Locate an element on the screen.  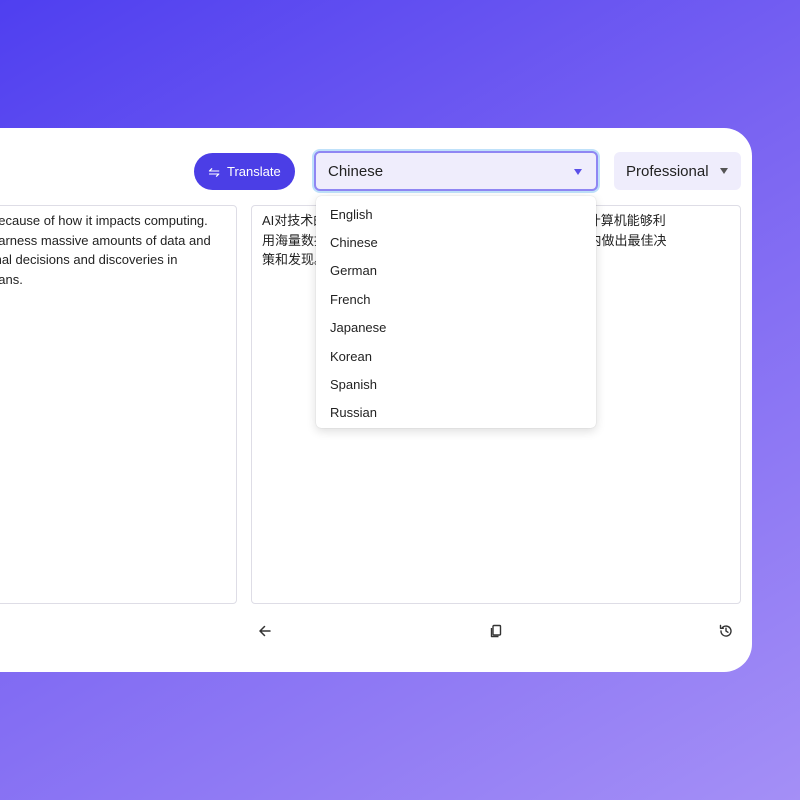
back-arrow-icon is located at coordinates (265, 631).